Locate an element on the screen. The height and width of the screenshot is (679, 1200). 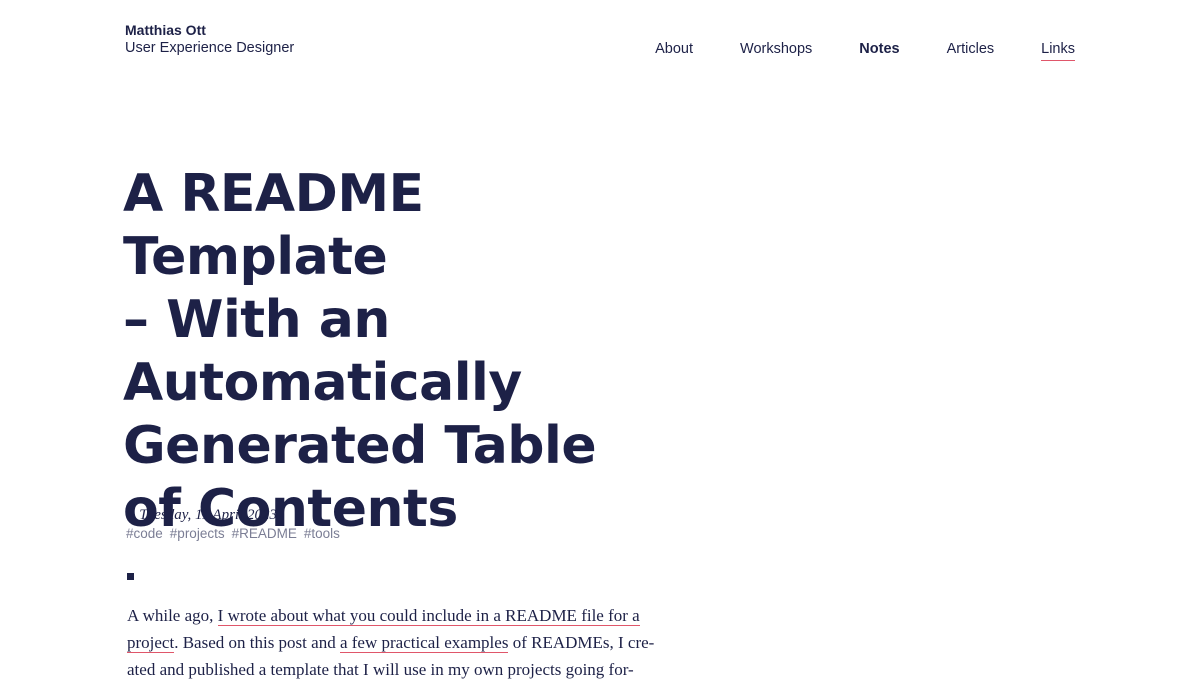
readme-post-link-continued: project is located at coordinates (151, 643).